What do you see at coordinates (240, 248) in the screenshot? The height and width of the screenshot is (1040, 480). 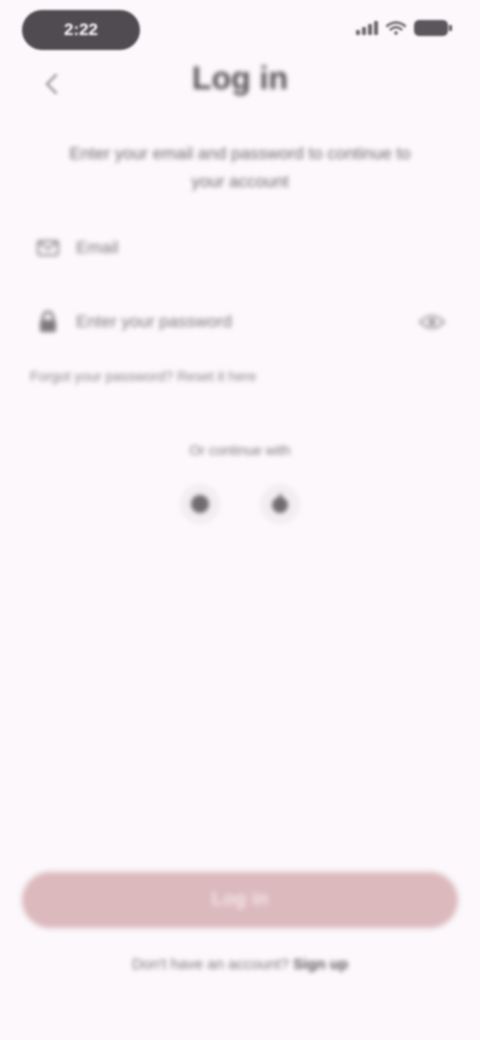 I see `email-field: Email` at bounding box center [240, 248].